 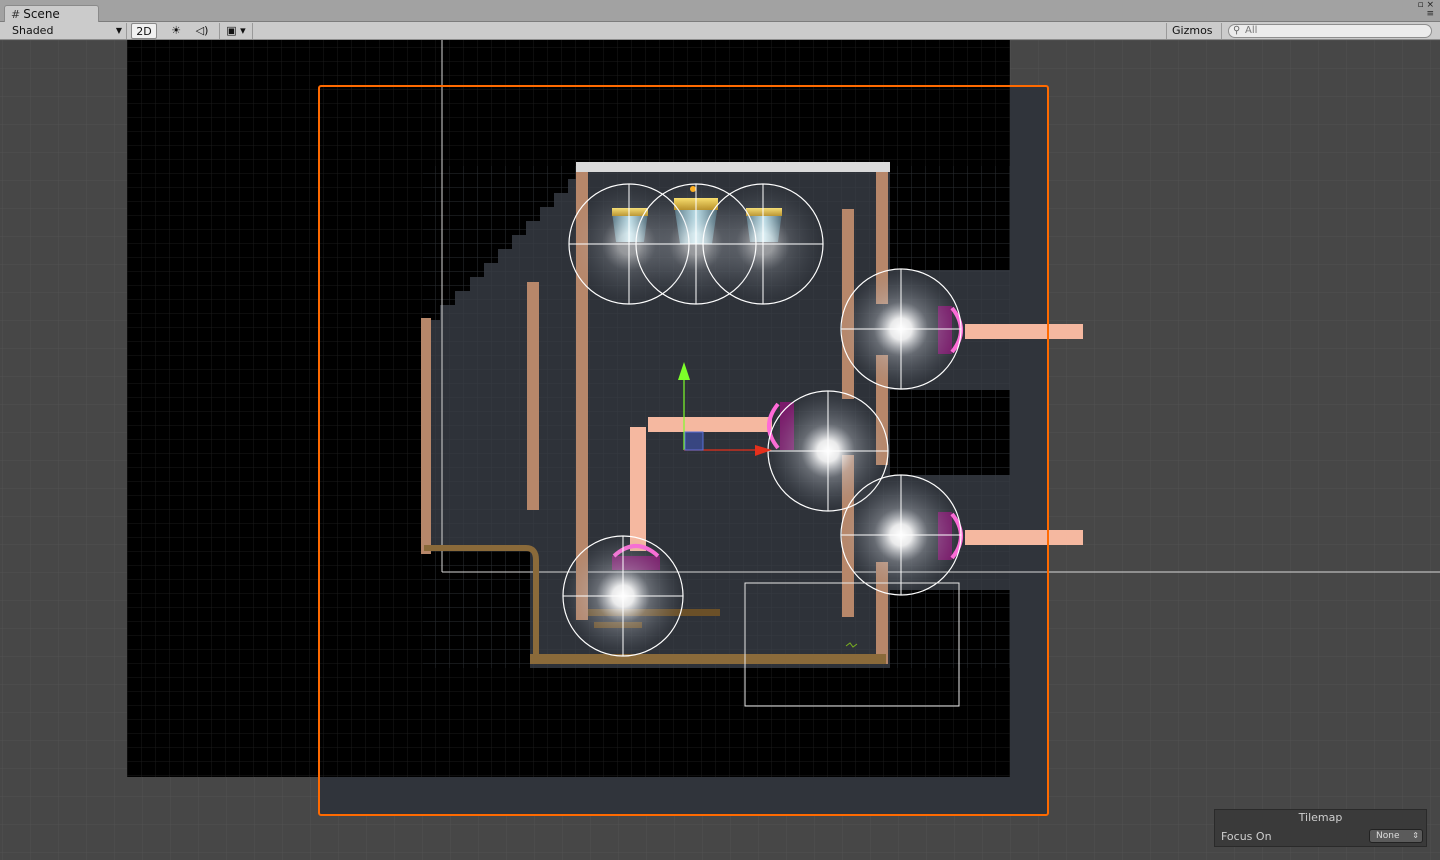 What do you see at coordinates (426, 436) in the screenshot?
I see `wall-left` at bounding box center [426, 436].